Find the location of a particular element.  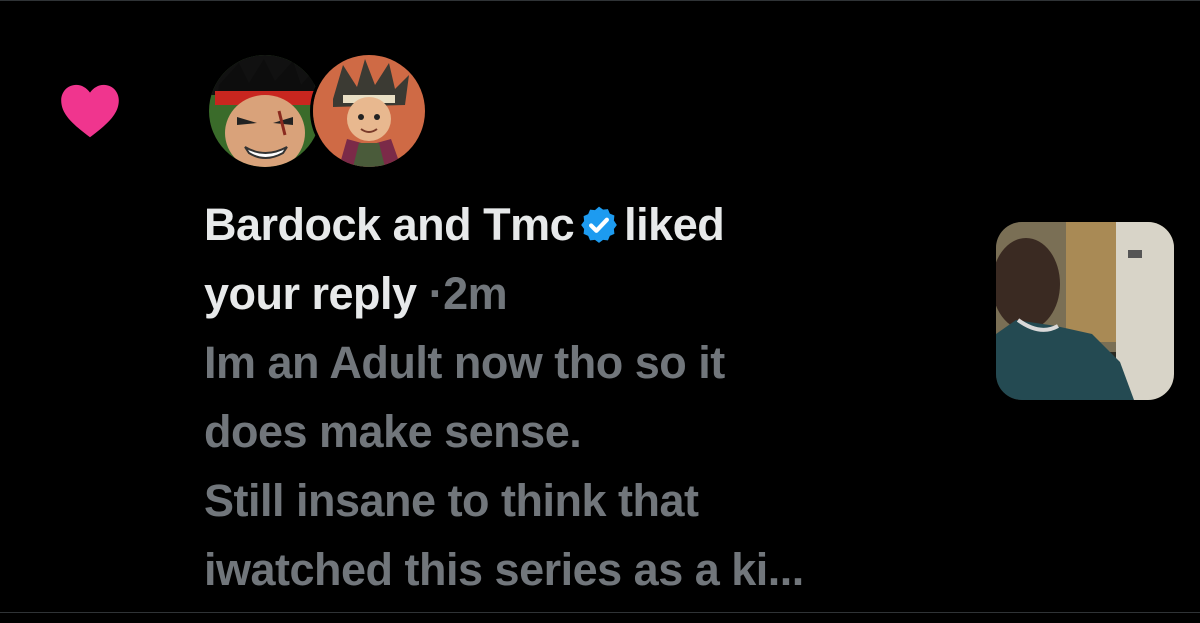

user-name-2: Tmc is located at coordinates (529, 224).